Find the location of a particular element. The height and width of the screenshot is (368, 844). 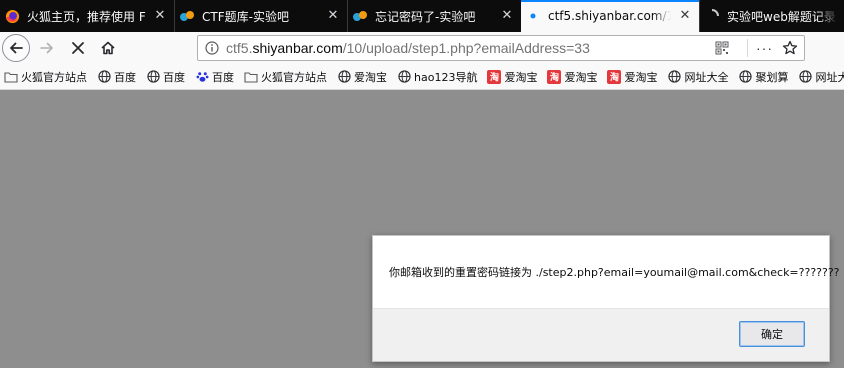

stop-button is located at coordinates (78, 48).